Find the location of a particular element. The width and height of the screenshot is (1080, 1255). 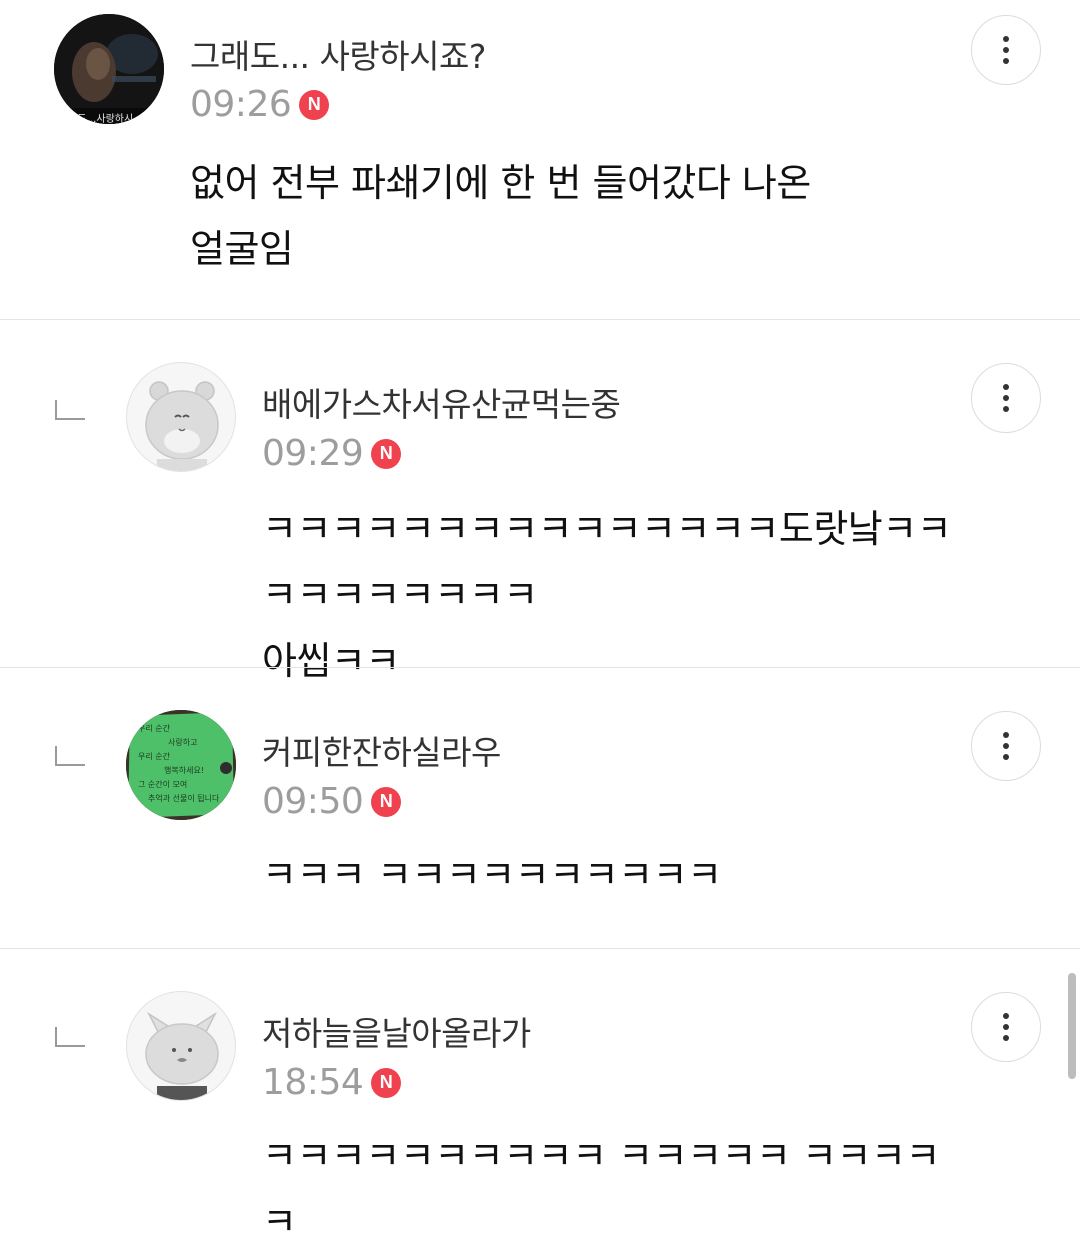

comment-nickname: 그래도... 사랑하시죠? is located at coordinates (338, 54).